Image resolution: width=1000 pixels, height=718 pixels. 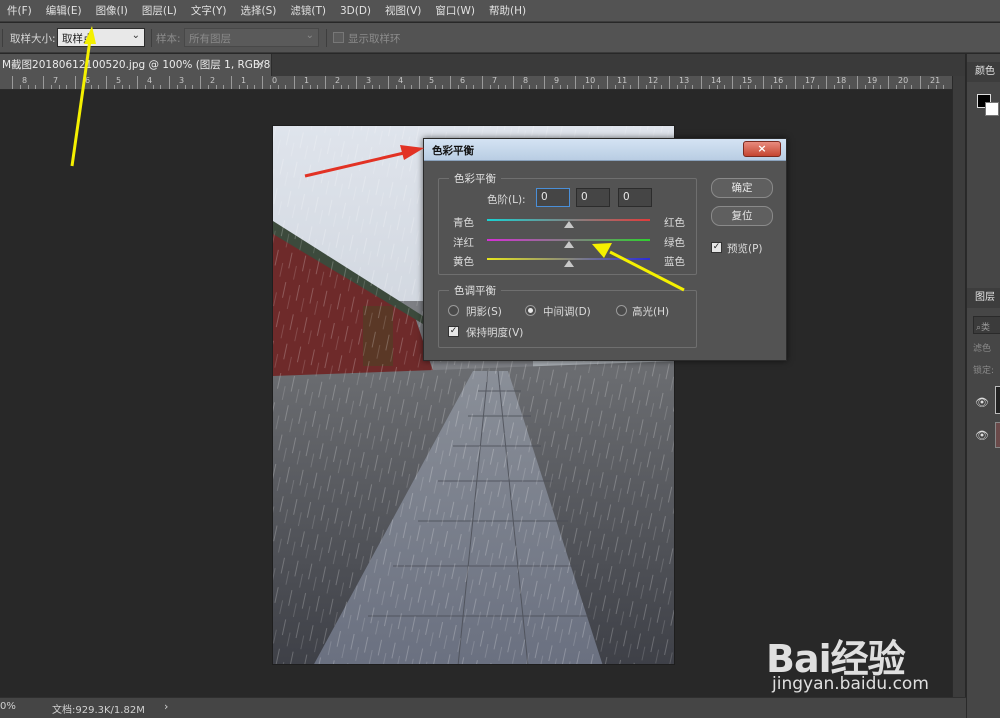 I want to click on annotation-arrow-yellow-slider, so click(x=638, y=267).